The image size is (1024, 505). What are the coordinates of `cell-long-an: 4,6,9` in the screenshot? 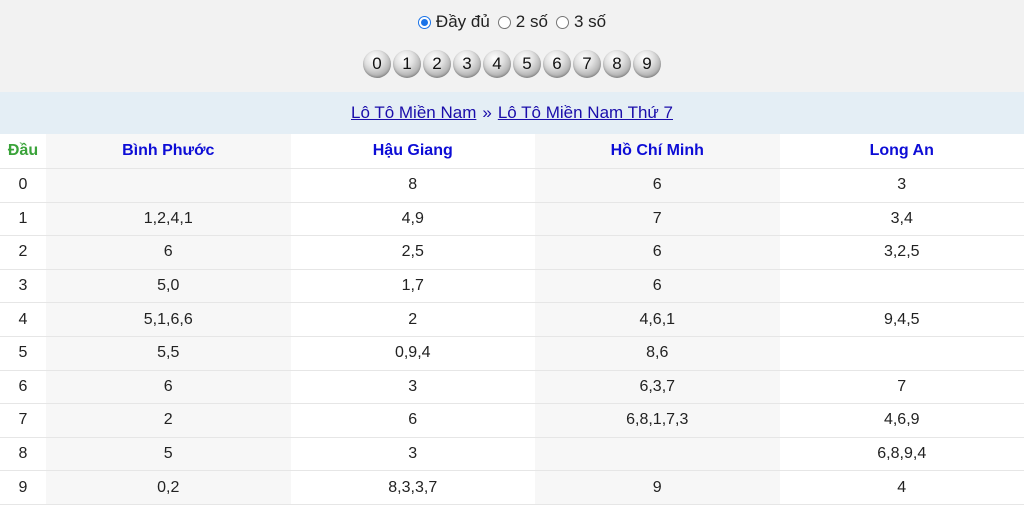 It's located at (901, 420).